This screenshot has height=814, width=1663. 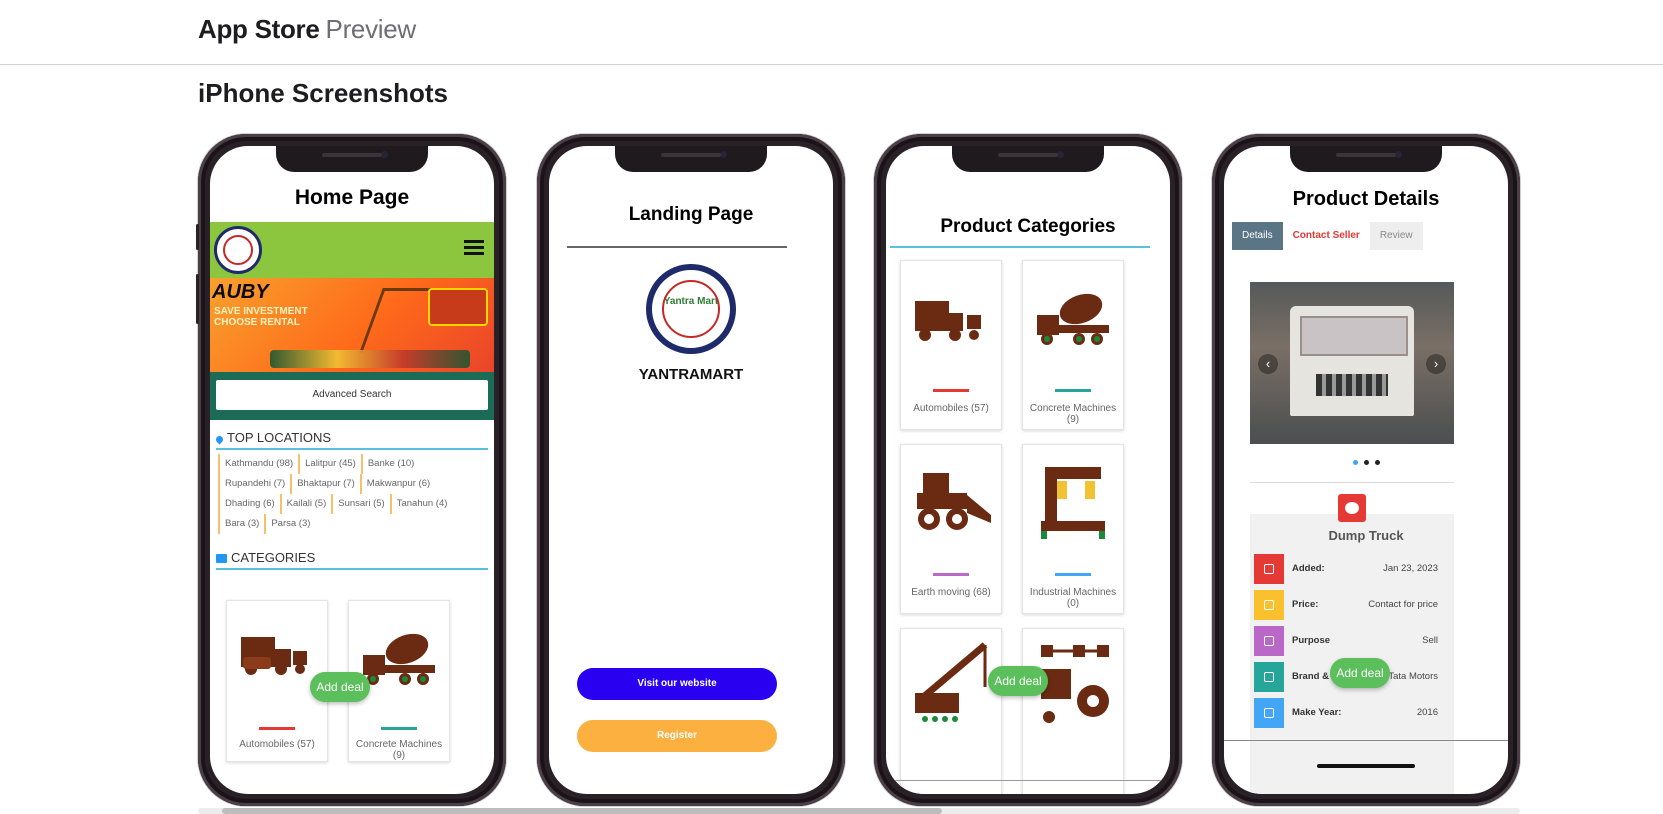 I want to click on tab-details: Details, so click(x=1257, y=236).